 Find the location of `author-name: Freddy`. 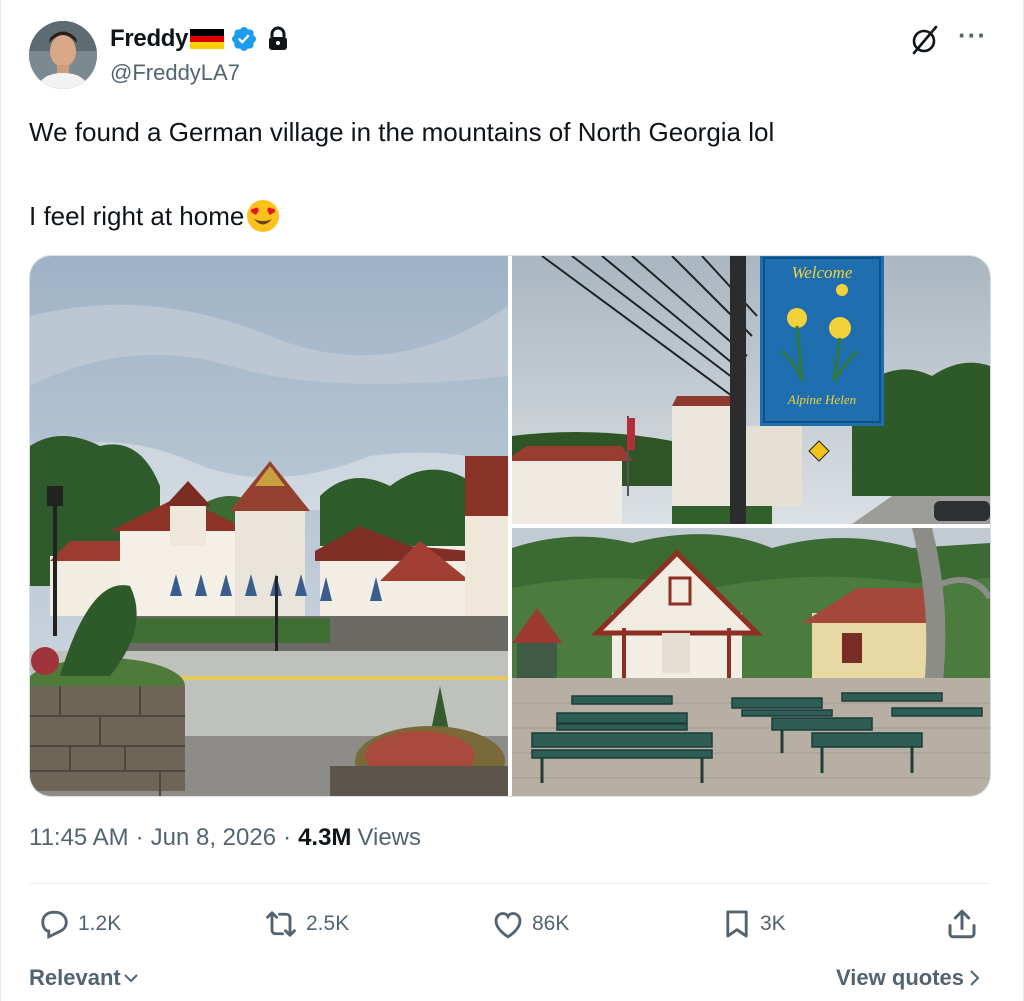

author-name: Freddy is located at coordinates (149, 39).